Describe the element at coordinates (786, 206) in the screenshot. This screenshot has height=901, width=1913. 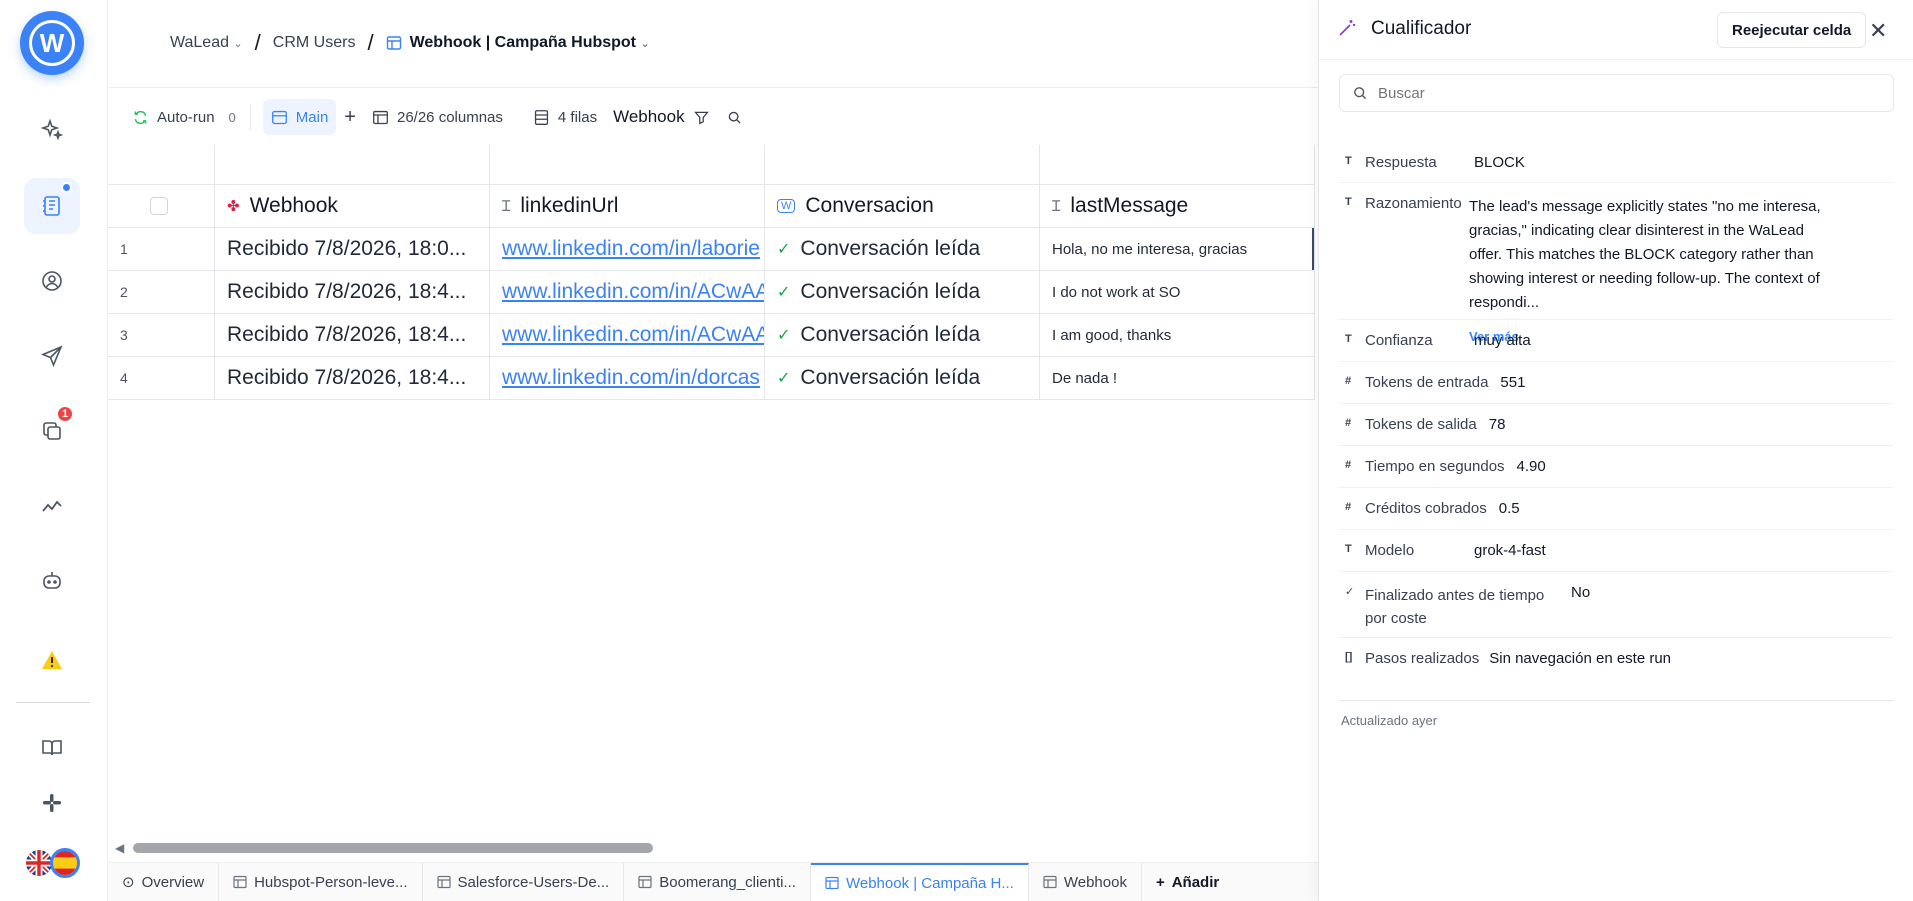
I see `walead-icon: W` at that location.